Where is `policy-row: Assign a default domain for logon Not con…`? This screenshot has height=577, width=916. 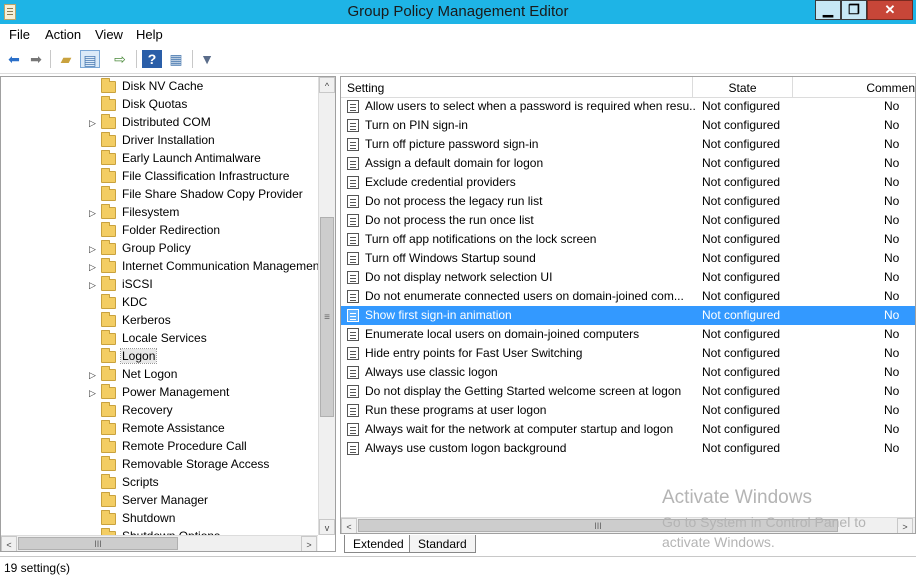
policy-row: Assign a default domain for logon Not con… is located at coordinates (628, 163).